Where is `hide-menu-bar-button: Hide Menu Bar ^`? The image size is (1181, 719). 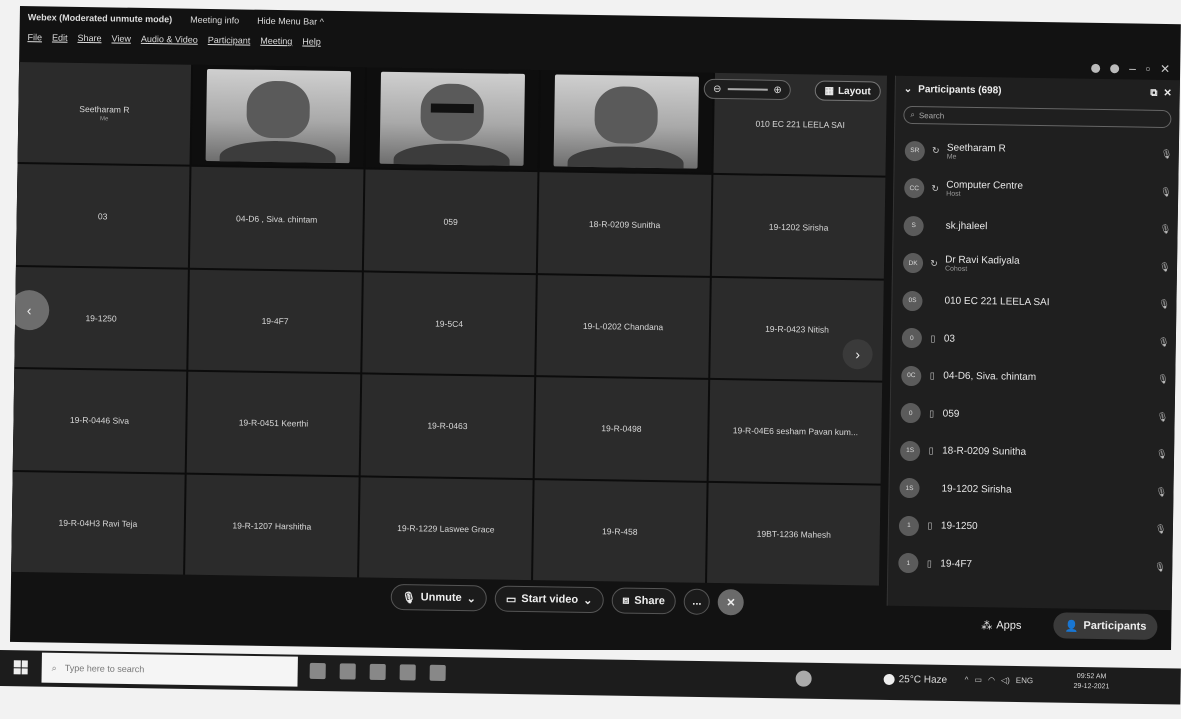
hide-menu-bar-button: Hide Menu Bar ^ is located at coordinates (290, 21).